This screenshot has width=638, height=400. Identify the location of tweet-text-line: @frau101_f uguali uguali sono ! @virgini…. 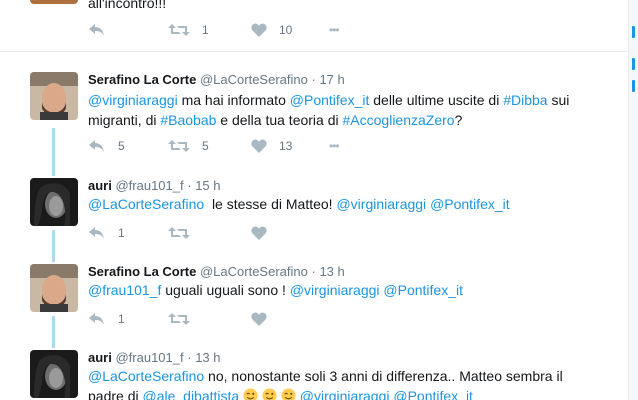
(343, 290).